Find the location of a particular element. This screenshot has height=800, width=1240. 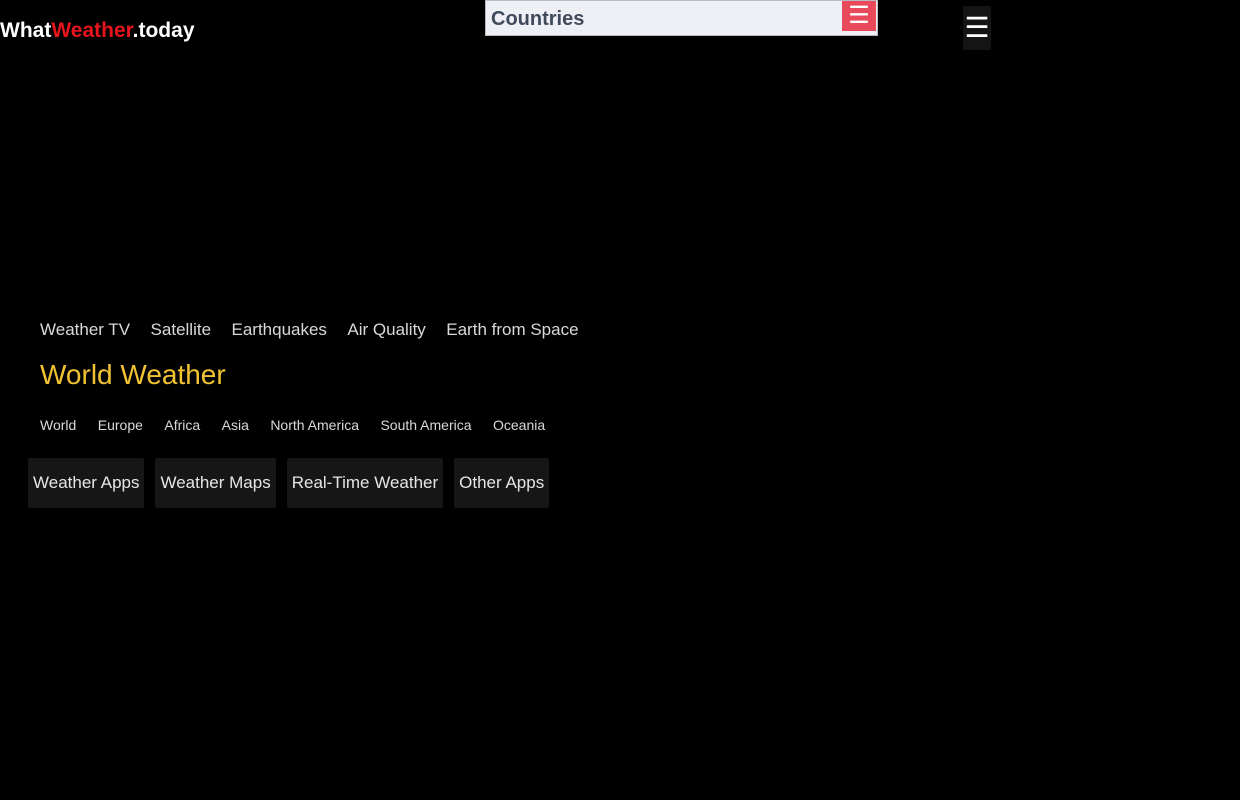

region-link-south-america: South America is located at coordinates (425, 425).